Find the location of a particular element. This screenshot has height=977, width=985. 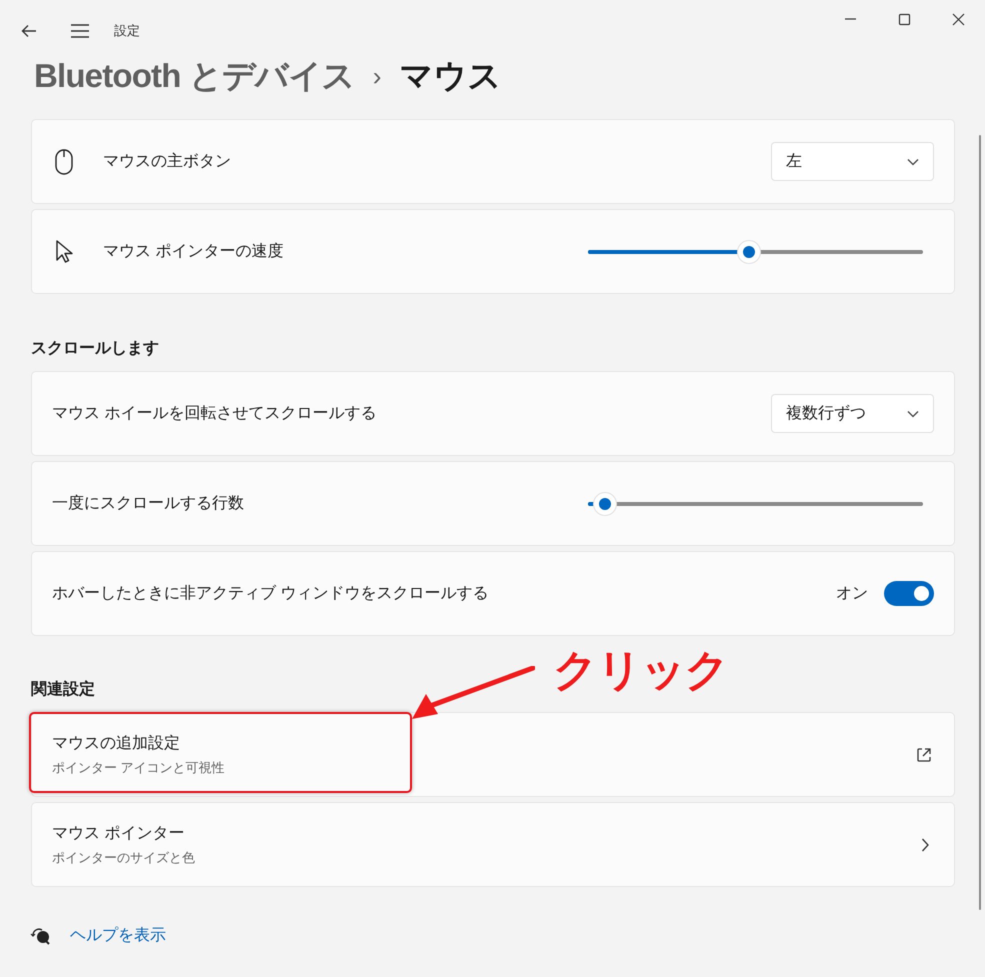

menu-icon is located at coordinates (80, 31).